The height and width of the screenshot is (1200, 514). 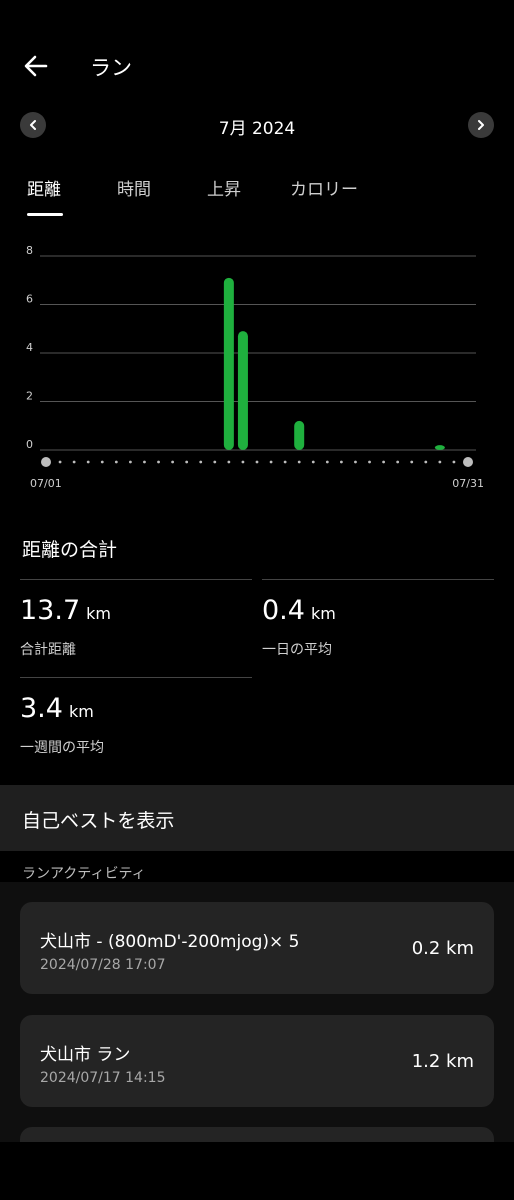 What do you see at coordinates (224, 187) in the screenshot?
I see `tab-elevation: 上昇` at bounding box center [224, 187].